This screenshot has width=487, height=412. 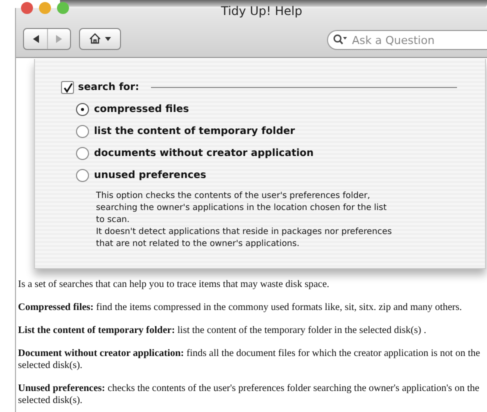 What do you see at coordinates (36, 38) in the screenshot?
I see `left-triangle-icon` at bounding box center [36, 38].